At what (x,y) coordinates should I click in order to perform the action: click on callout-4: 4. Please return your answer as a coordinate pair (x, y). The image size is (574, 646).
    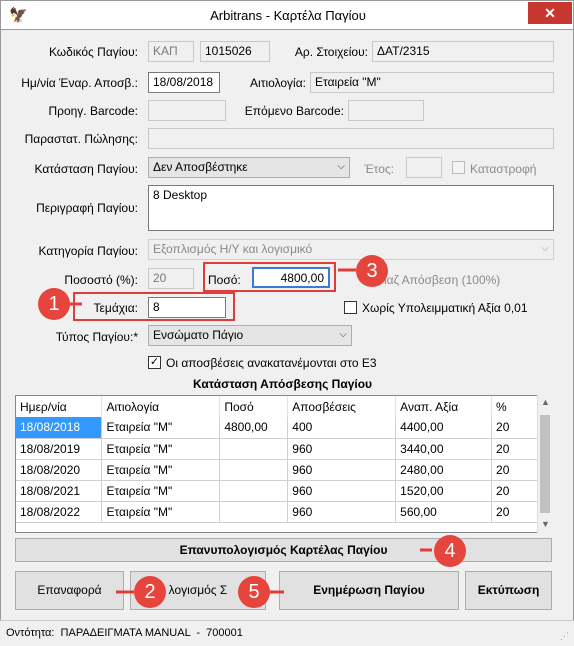
    Looking at the image, I should click on (450, 551).